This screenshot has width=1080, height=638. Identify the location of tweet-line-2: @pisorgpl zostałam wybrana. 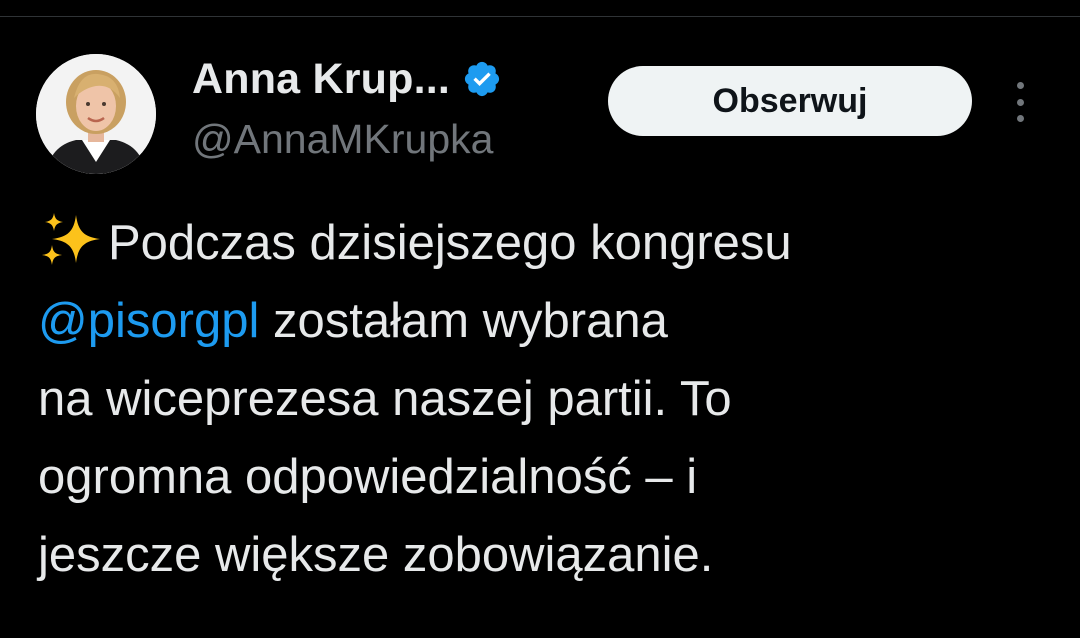
(548, 321).